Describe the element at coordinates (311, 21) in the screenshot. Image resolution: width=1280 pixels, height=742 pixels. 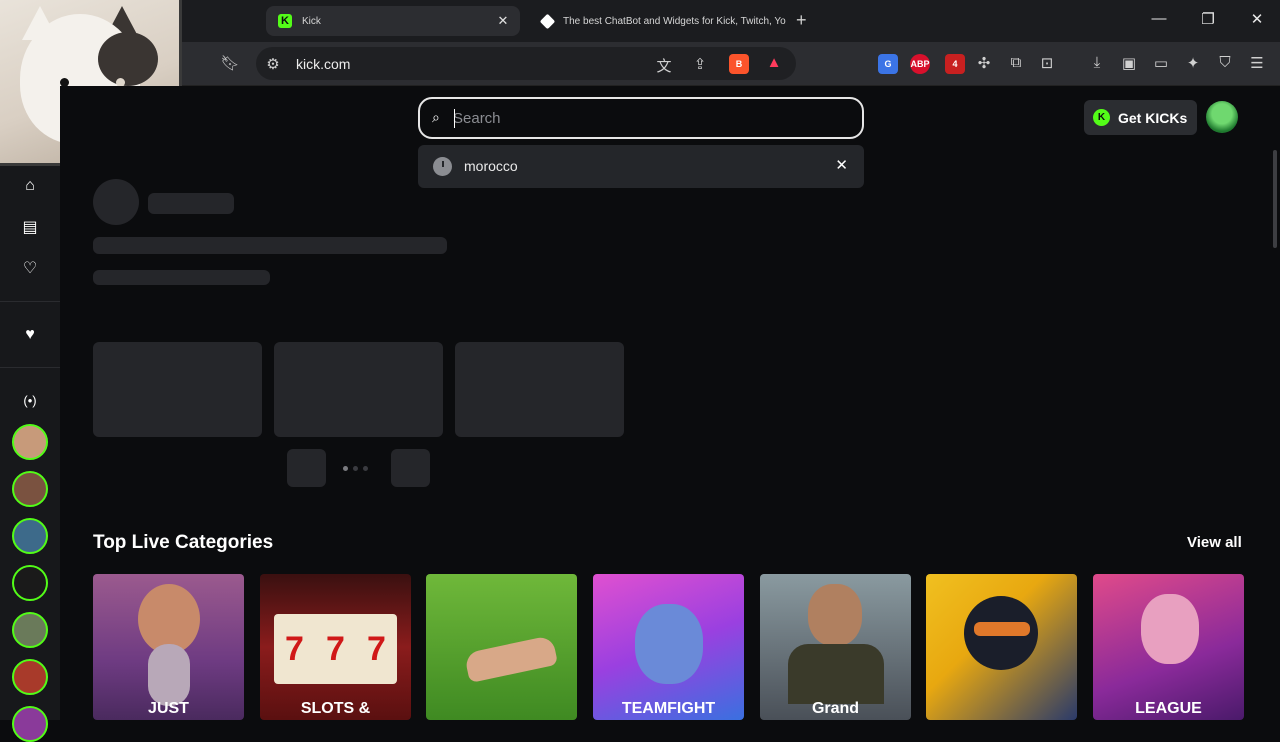
I see `tab-title: Kick` at that location.